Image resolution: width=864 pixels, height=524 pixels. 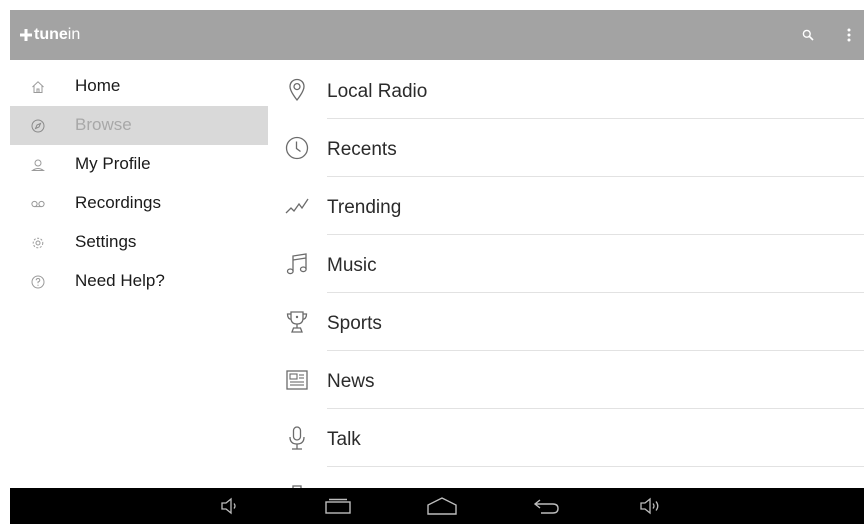 What do you see at coordinates (120, 280) in the screenshot?
I see `sidebar-item-label: Need Help?` at bounding box center [120, 280].